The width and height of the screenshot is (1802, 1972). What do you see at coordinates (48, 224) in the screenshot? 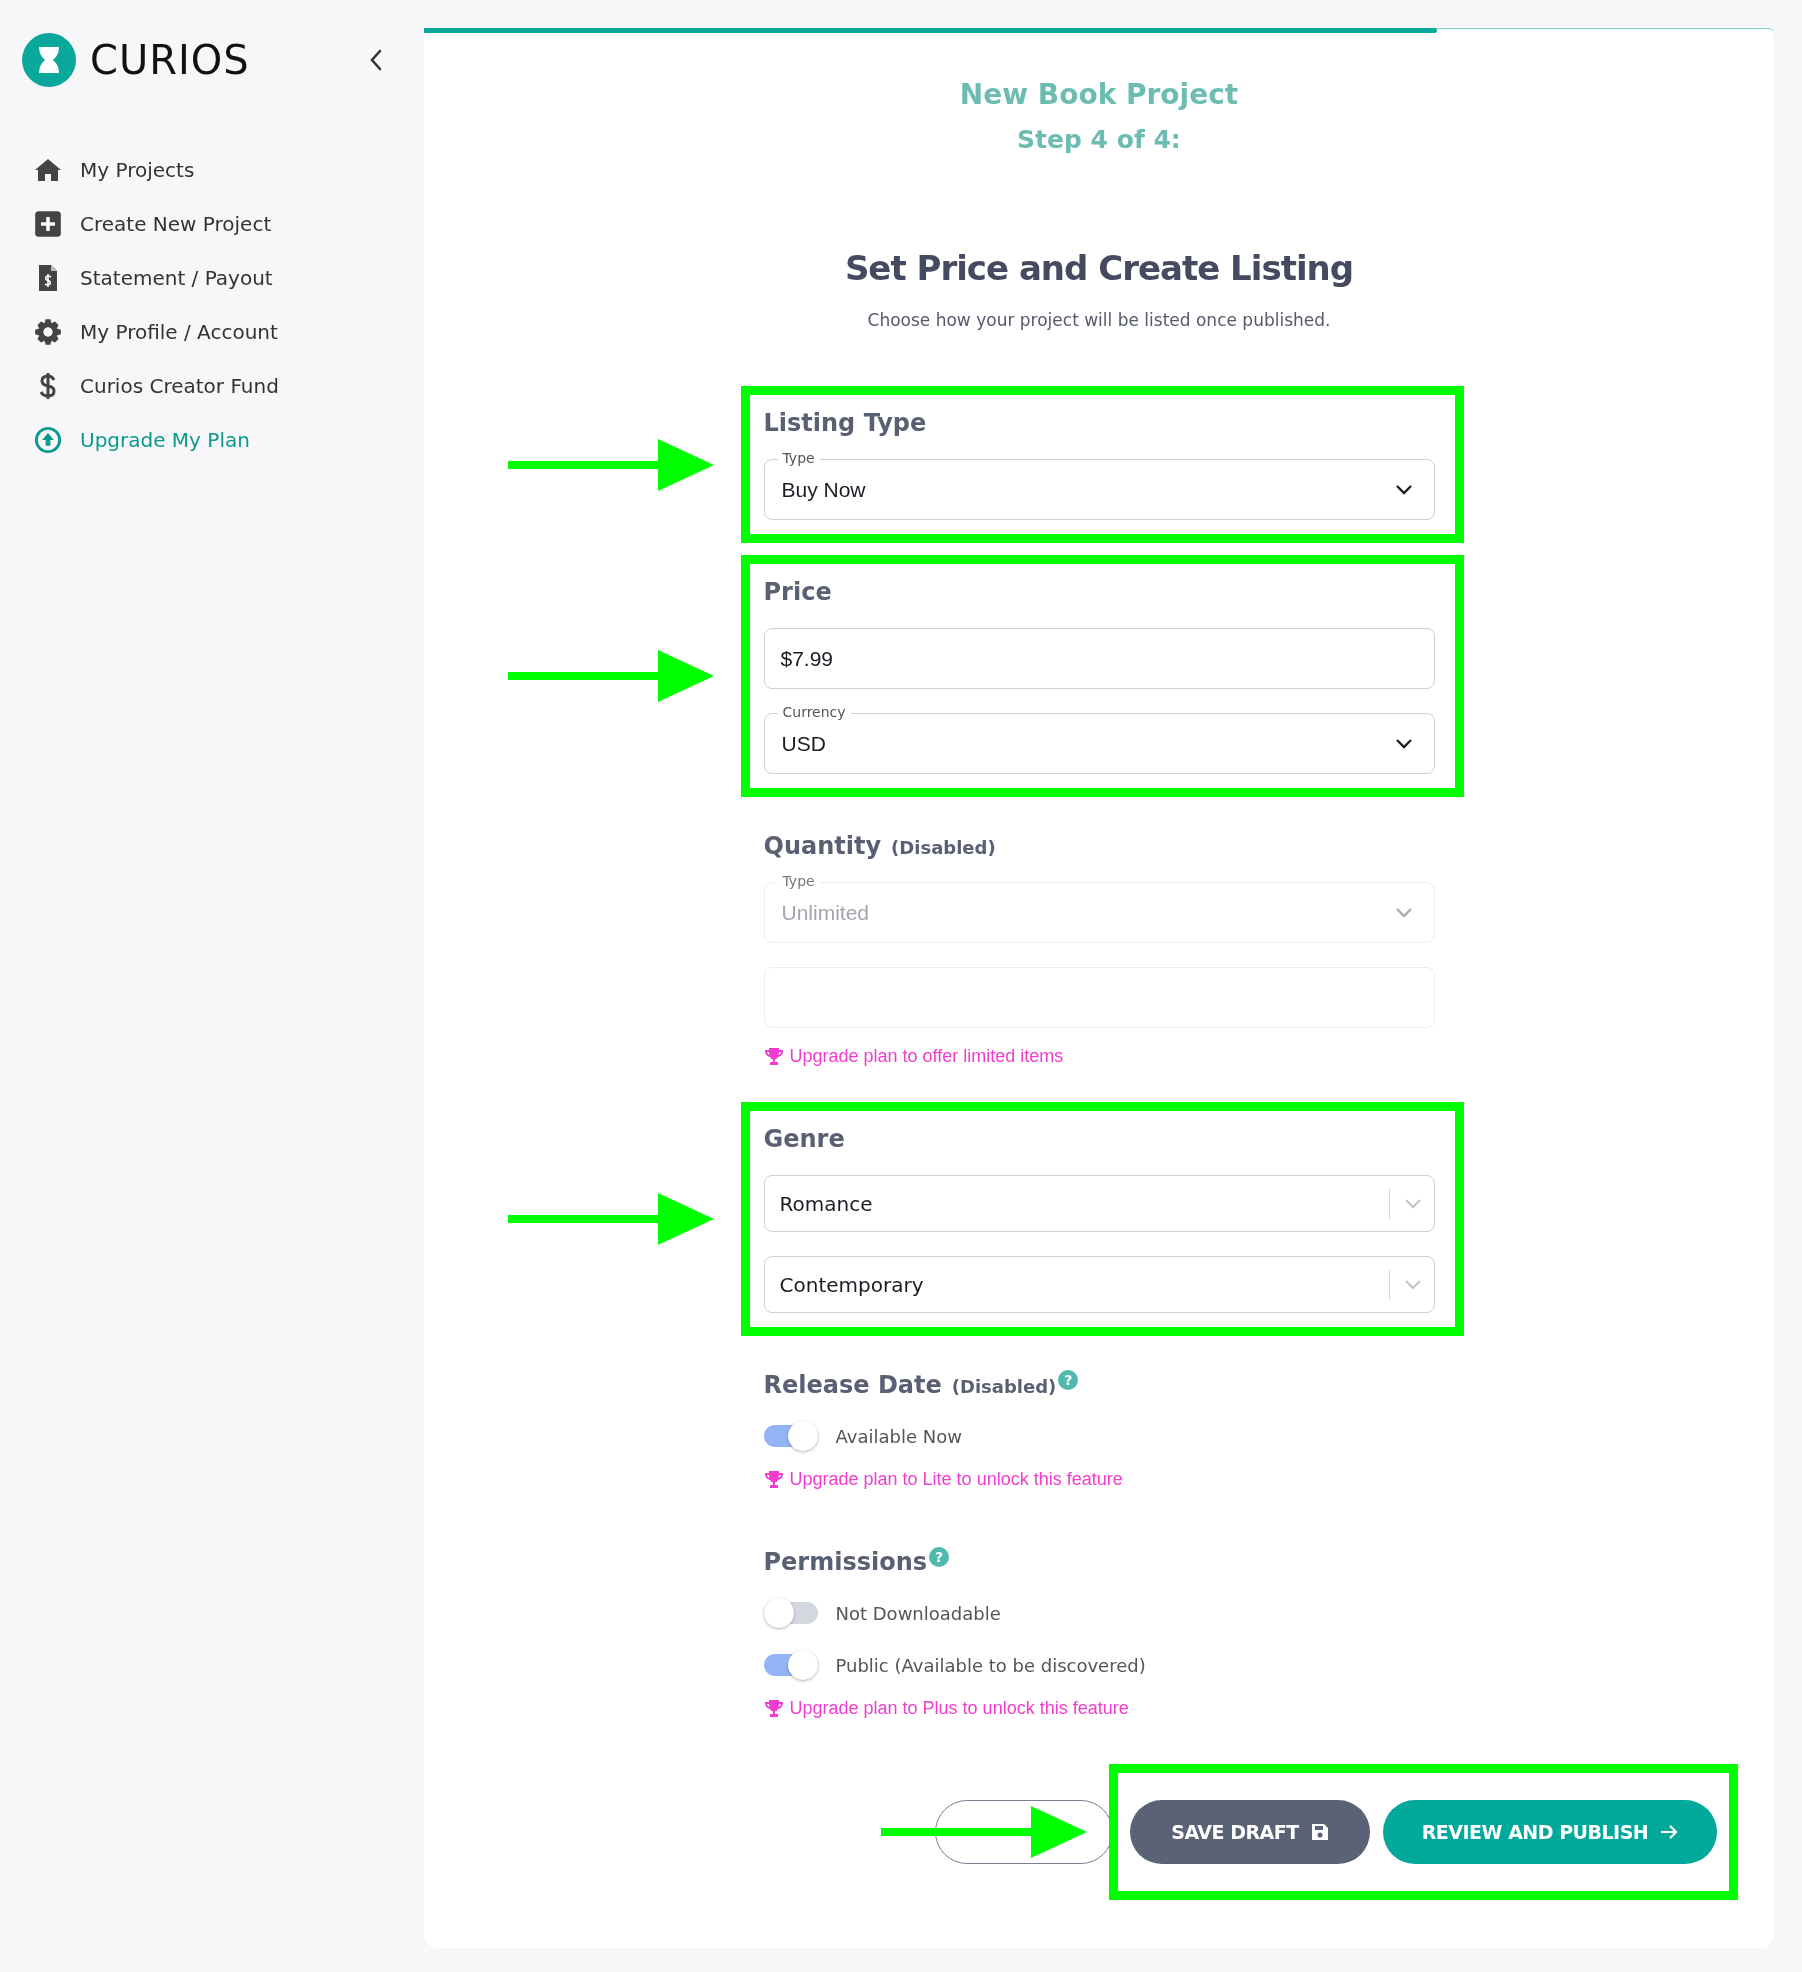
I see `plus-icon` at bounding box center [48, 224].